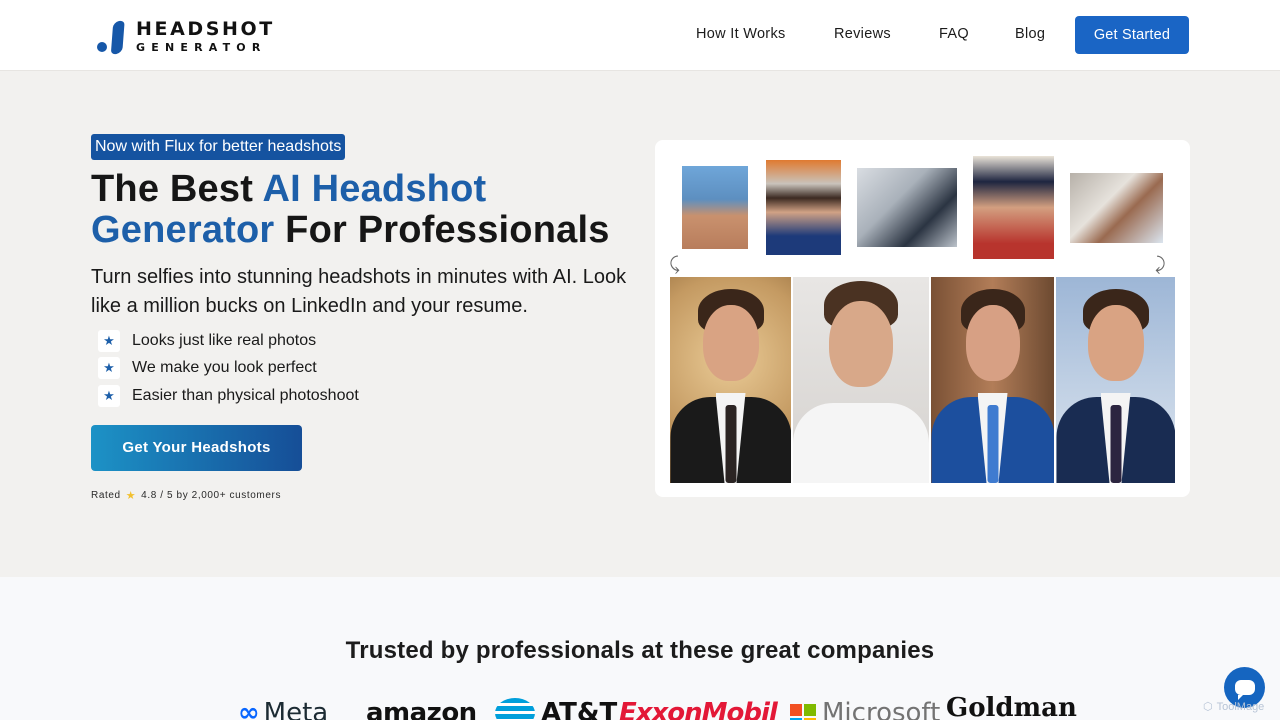 The width and height of the screenshot is (1280, 720). Describe the element at coordinates (1160, 264) in the screenshot. I see `curved-arrow-icon: ⤸` at that location.